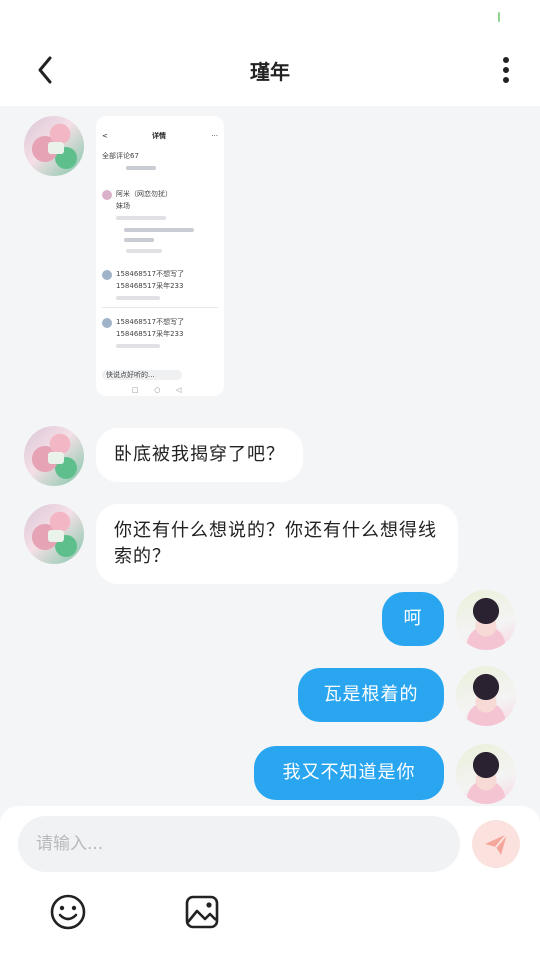 The height and width of the screenshot is (960, 540). What do you see at coordinates (123, 206) in the screenshot?
I see `screenshot-comment-text: 妹场` at bounding box center [123, 206].